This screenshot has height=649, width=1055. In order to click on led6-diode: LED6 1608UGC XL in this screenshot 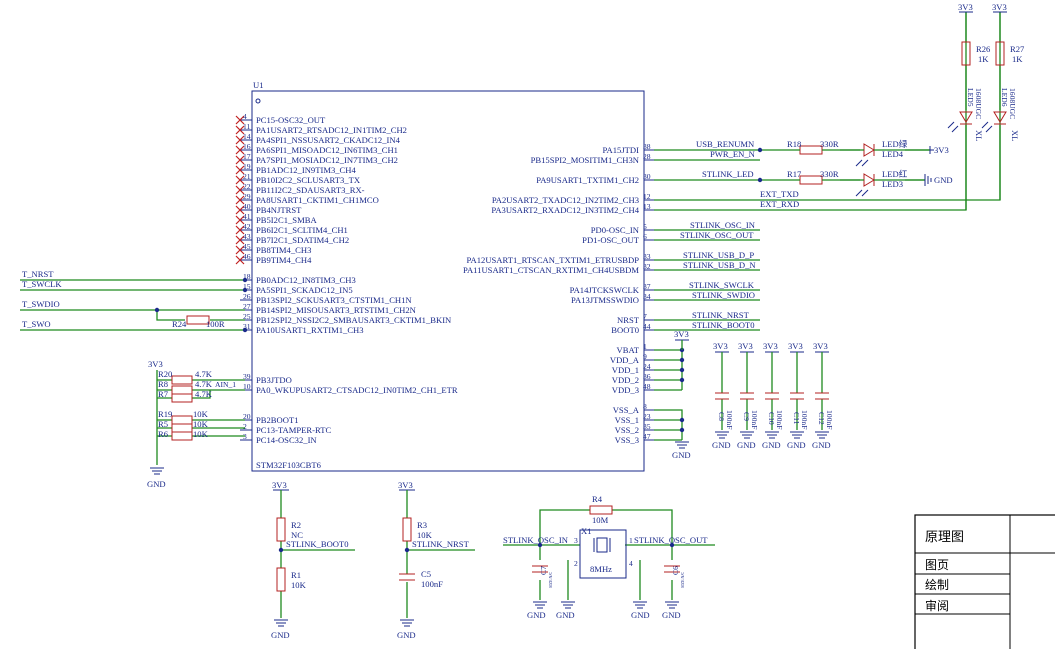, I will do `click(1000, 114)`.